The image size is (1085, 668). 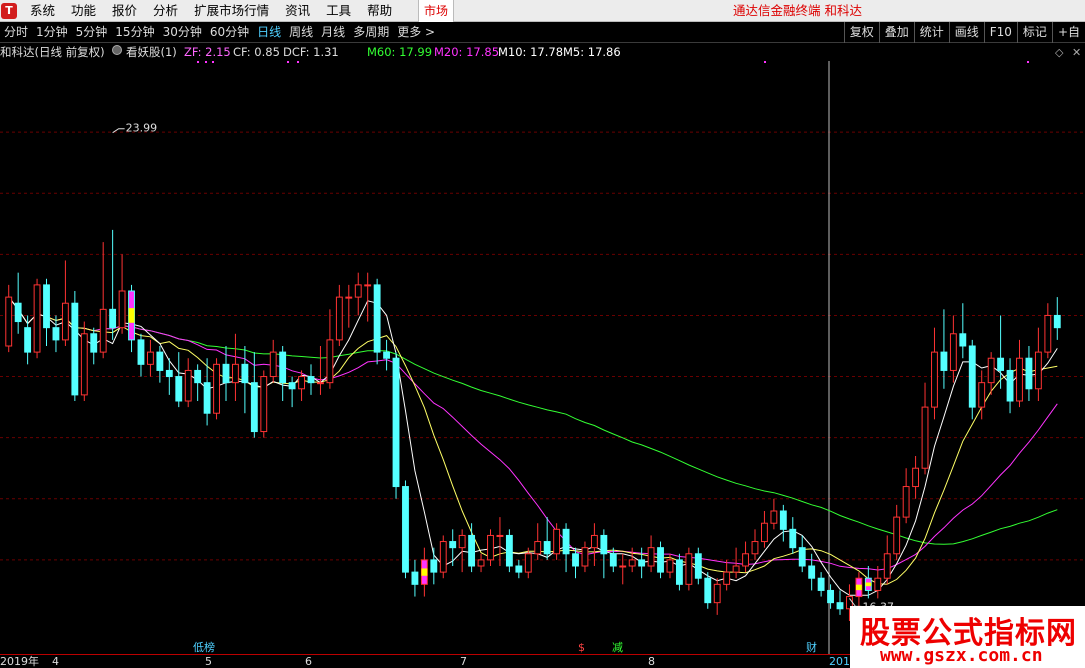 I want to click on m10-value: M10: 17.78, so click(x=531, y=52).